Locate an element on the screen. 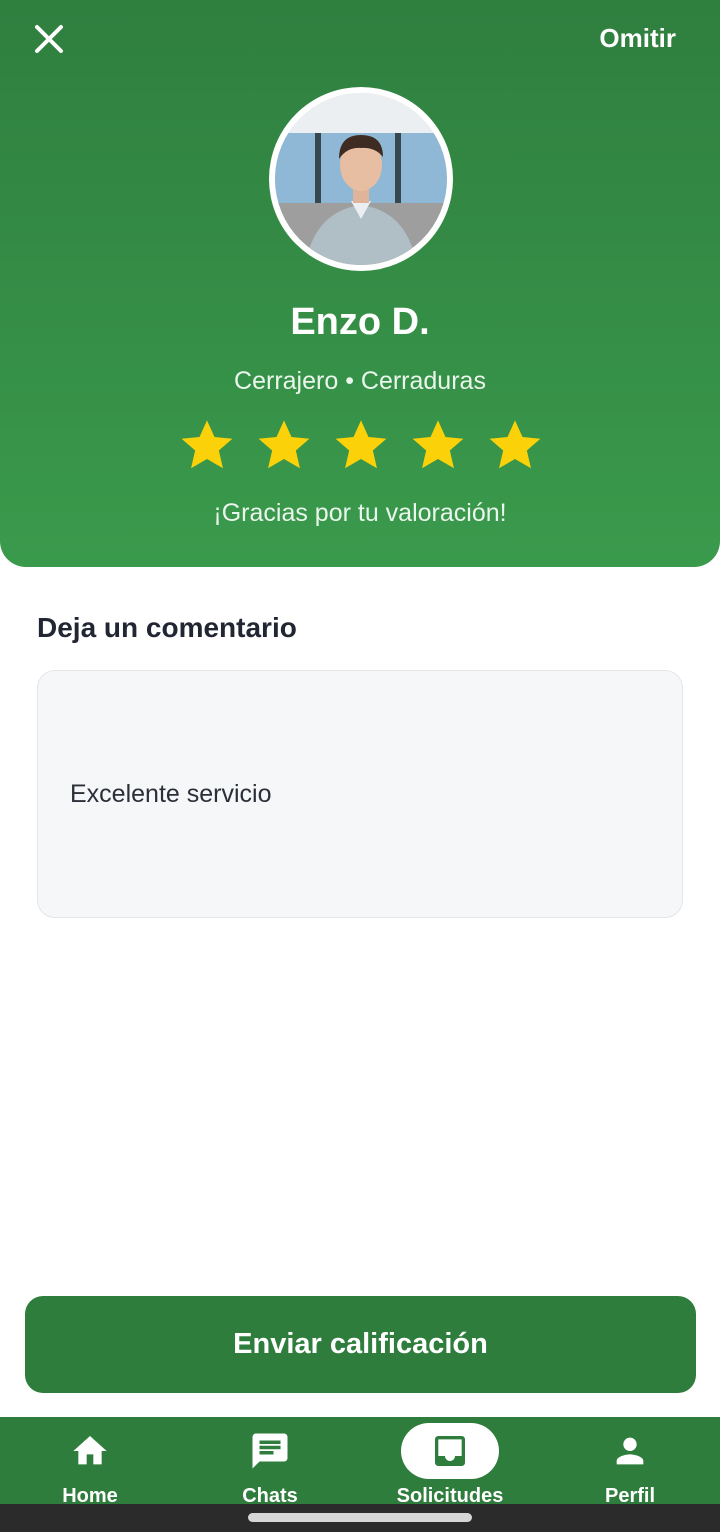 The image size is (720, 1532). nav-item-home: Home is located at coordinates (90, 1462).